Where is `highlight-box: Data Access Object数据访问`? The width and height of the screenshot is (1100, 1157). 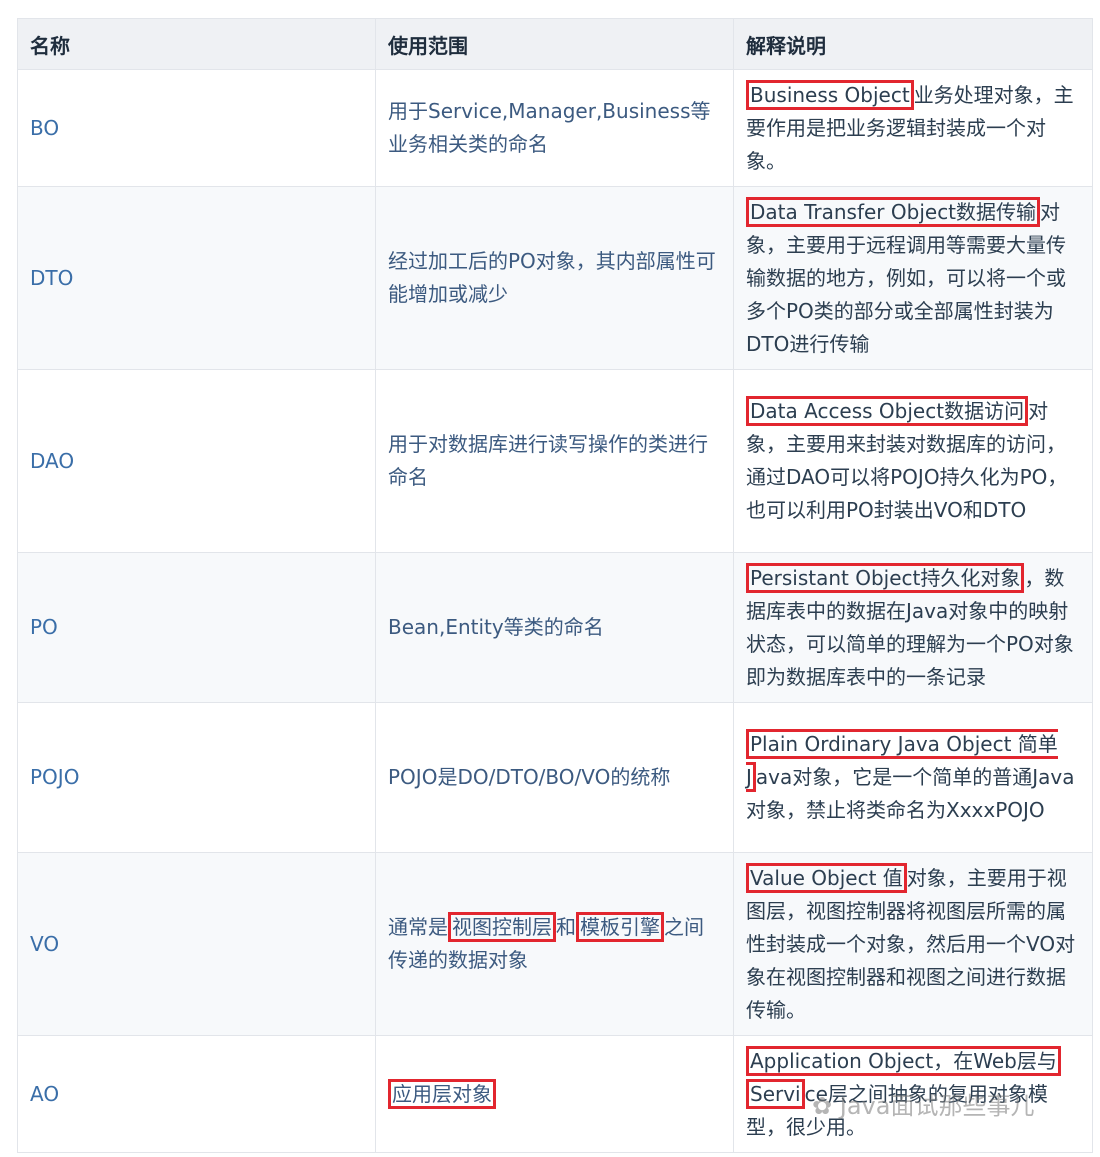
highlight-box: Data Access Object数据访问 is located at coordinates (887, 411).